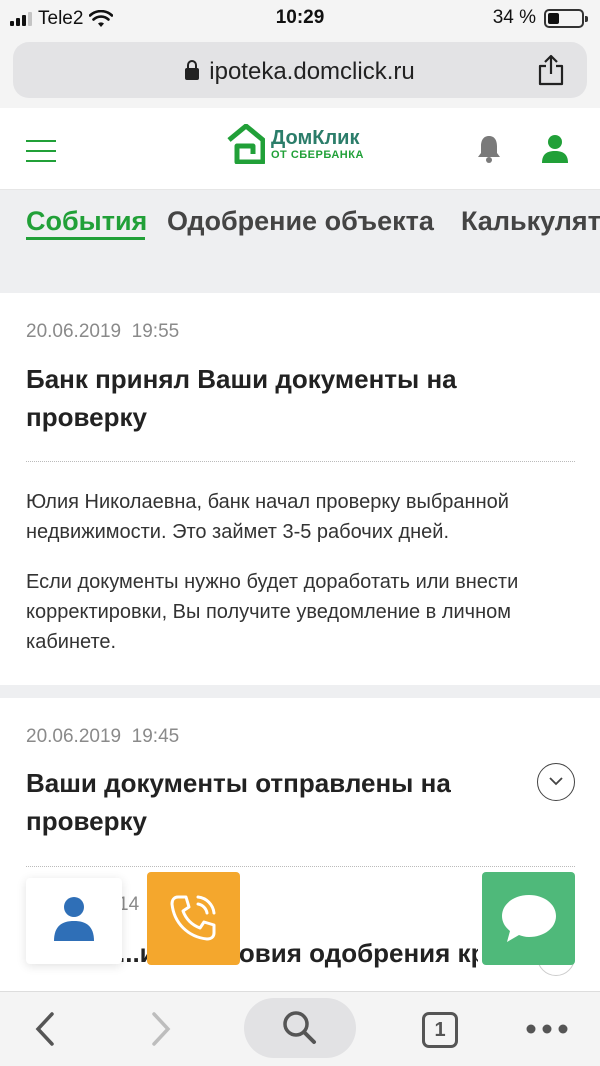  Describe the element at coordinates (312, 71) in the screenshot. I see `url-text: ipoteka.domclick.ru` at that location.